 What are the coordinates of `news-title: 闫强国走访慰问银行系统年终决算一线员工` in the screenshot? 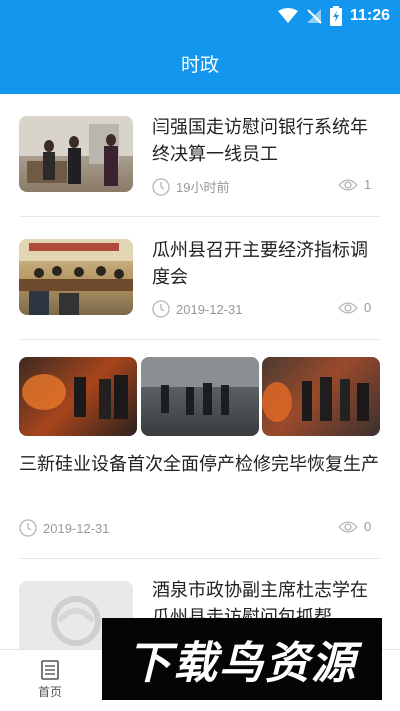 It's located at (266, 141).